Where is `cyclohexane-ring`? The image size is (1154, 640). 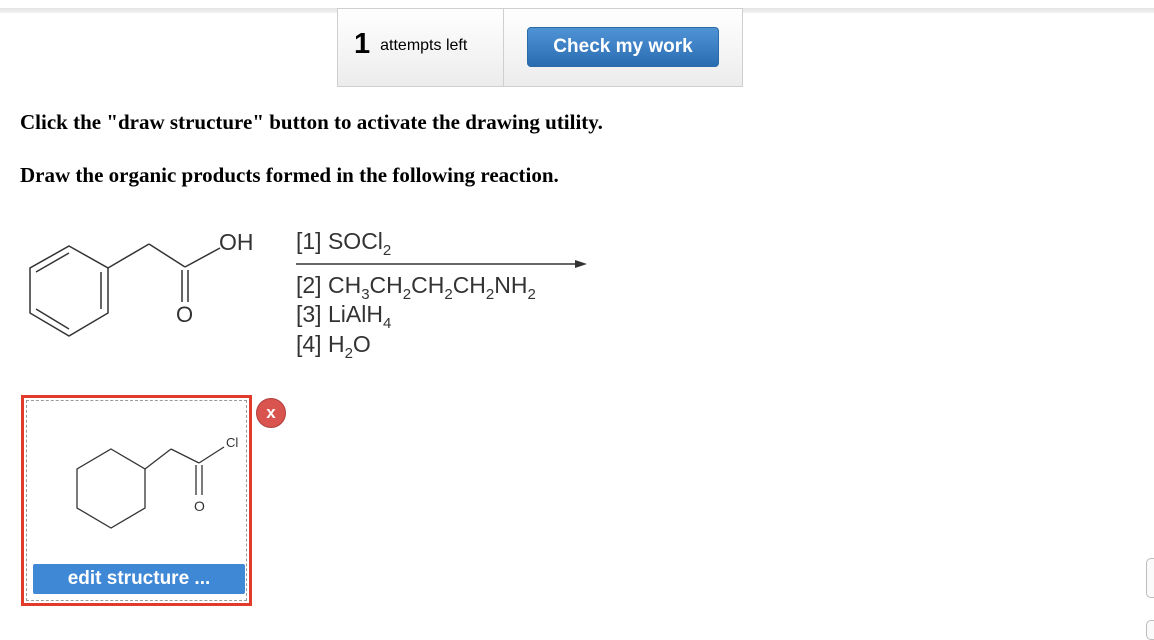 cyclohexane-ring is located at coordinates (111, 488).